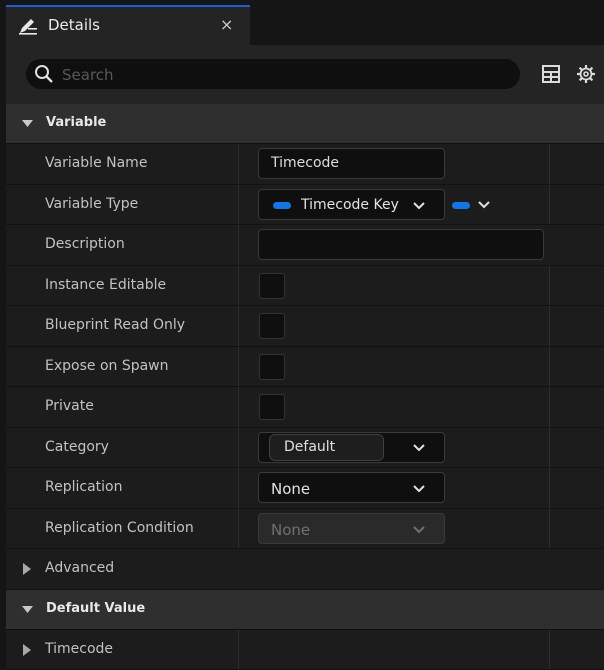 The width and height of the screenshot is (604, 670). Describe the element at coordinates (290, 489) in the screenshot. I see `replication-value: None` at that location.